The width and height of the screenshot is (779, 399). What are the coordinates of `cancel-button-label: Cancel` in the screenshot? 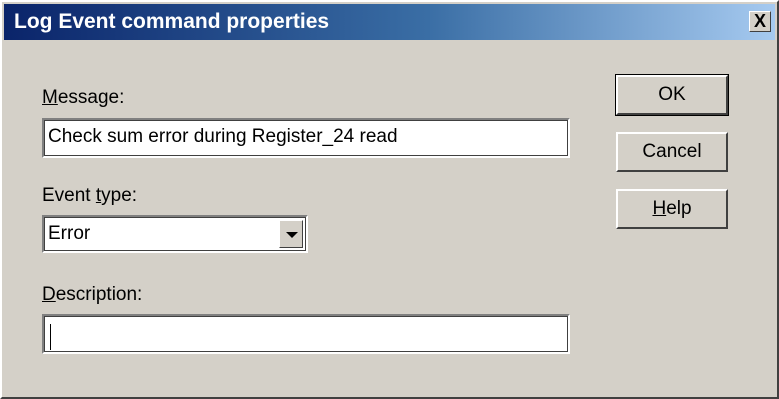 It's located at (672, 151).